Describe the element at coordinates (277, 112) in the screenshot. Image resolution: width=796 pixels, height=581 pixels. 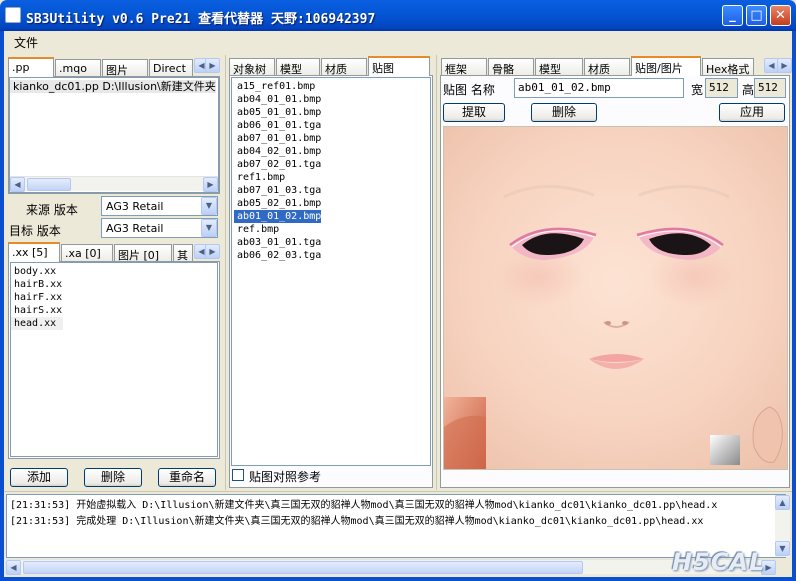
I see `list-item: ab05_01_01.bmp` at that location.